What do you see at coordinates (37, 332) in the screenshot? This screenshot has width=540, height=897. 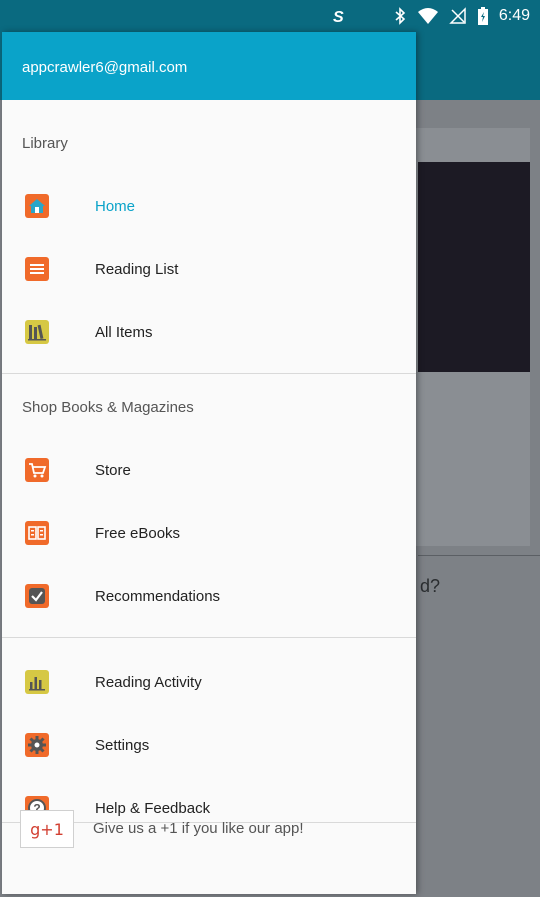 I see `books-icon` at bounding box center [37, 332].